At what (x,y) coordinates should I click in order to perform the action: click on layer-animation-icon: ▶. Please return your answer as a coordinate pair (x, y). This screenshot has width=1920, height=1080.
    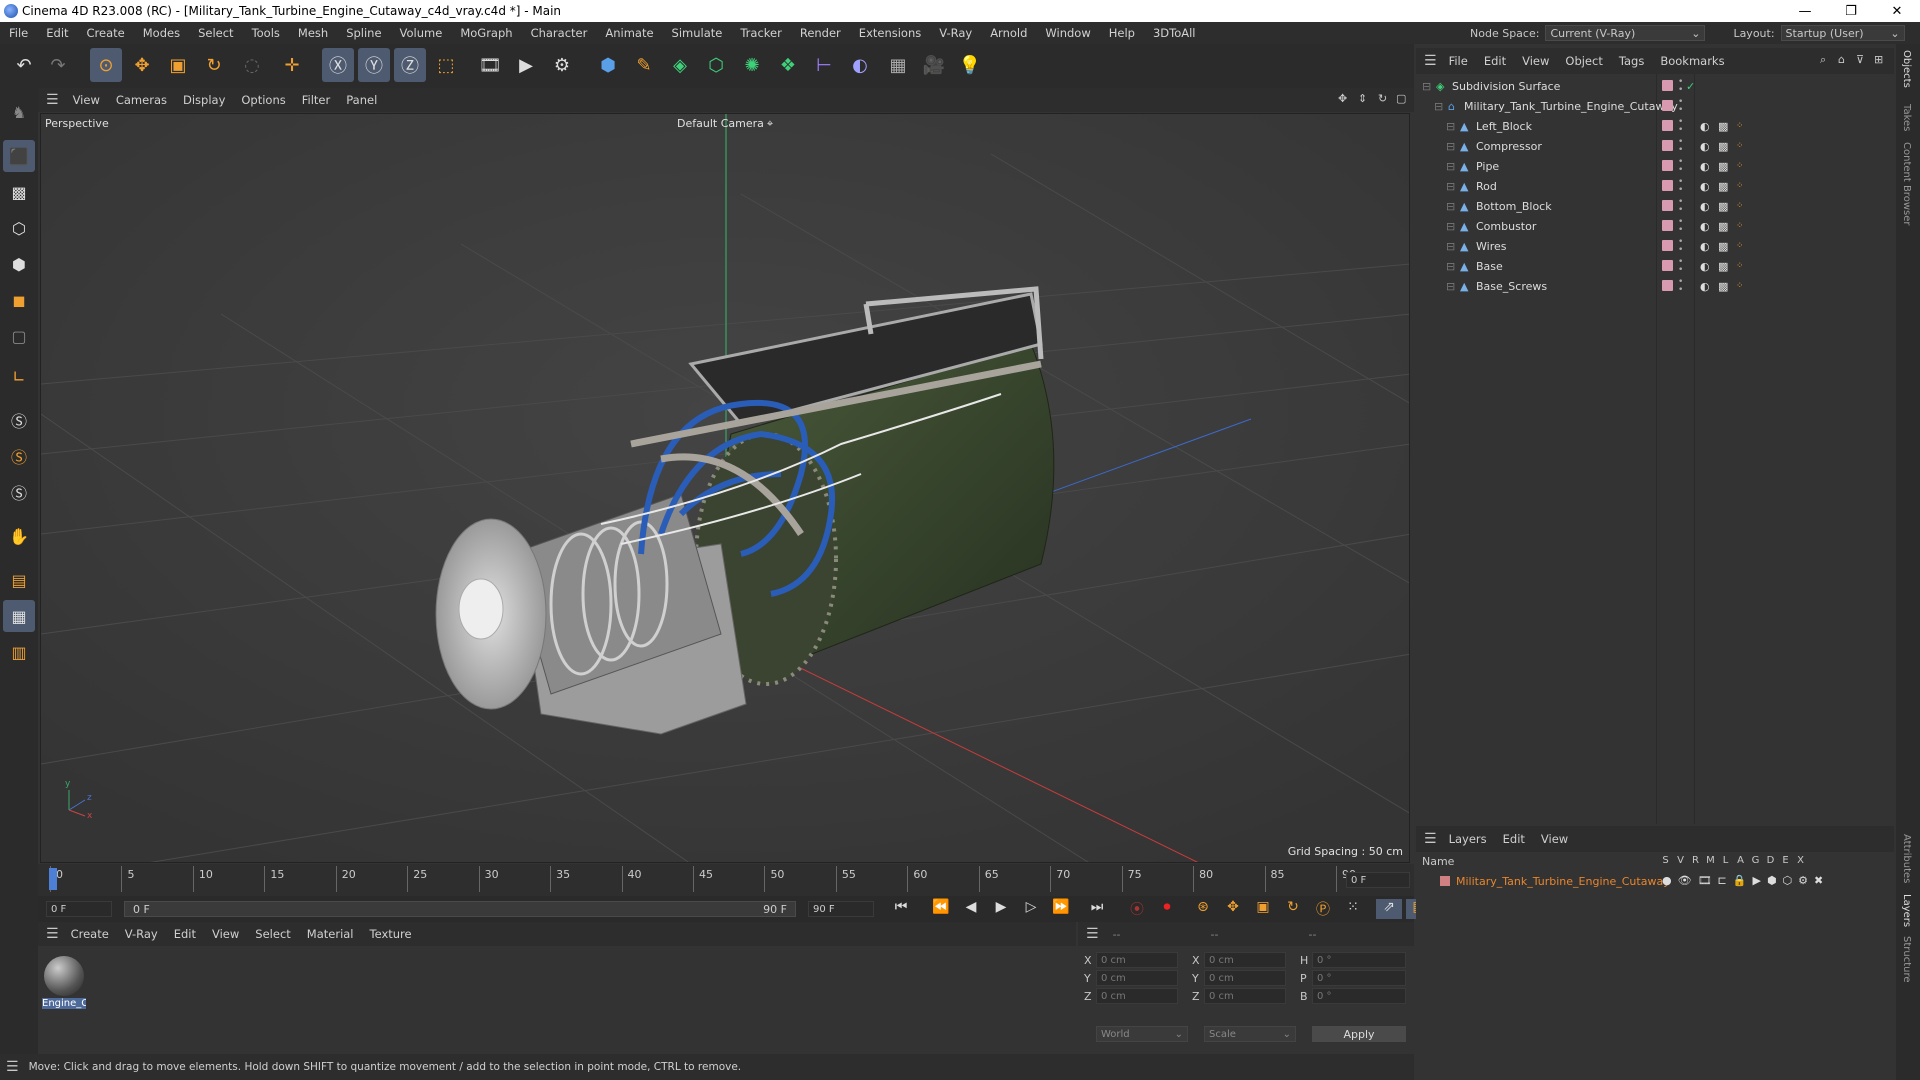
    Looking at the image, I should click on (1756, 880).